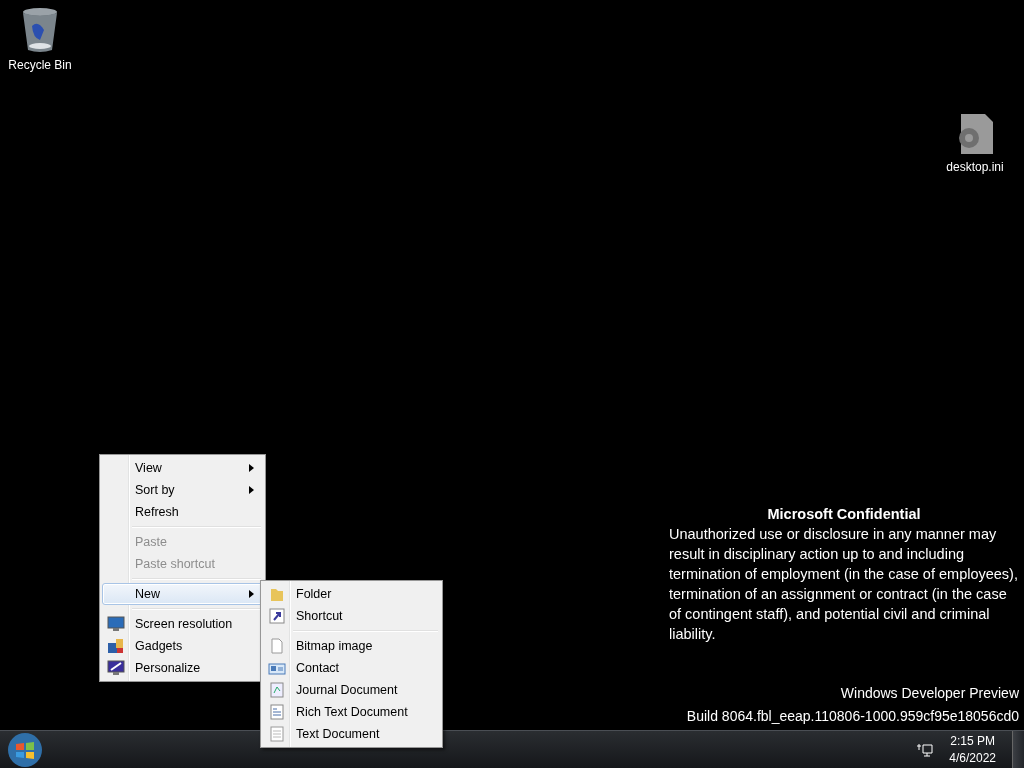 This screenshot has height=768, width=1024. I want to click on journal-document-icon, so click(277, 690).